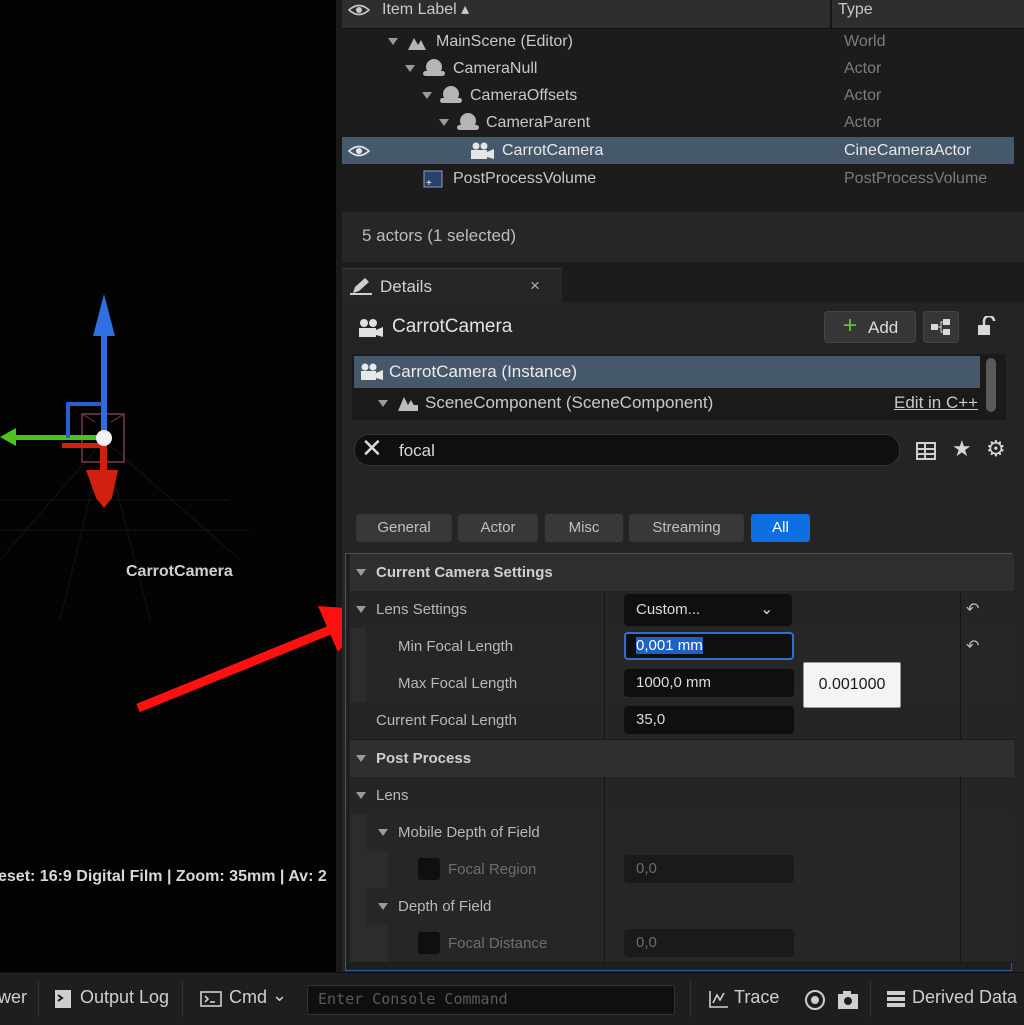 The width and height of the screenshot is (1024, 1025). I want to click on property-label: Max Focal Length, so click(458, 683).